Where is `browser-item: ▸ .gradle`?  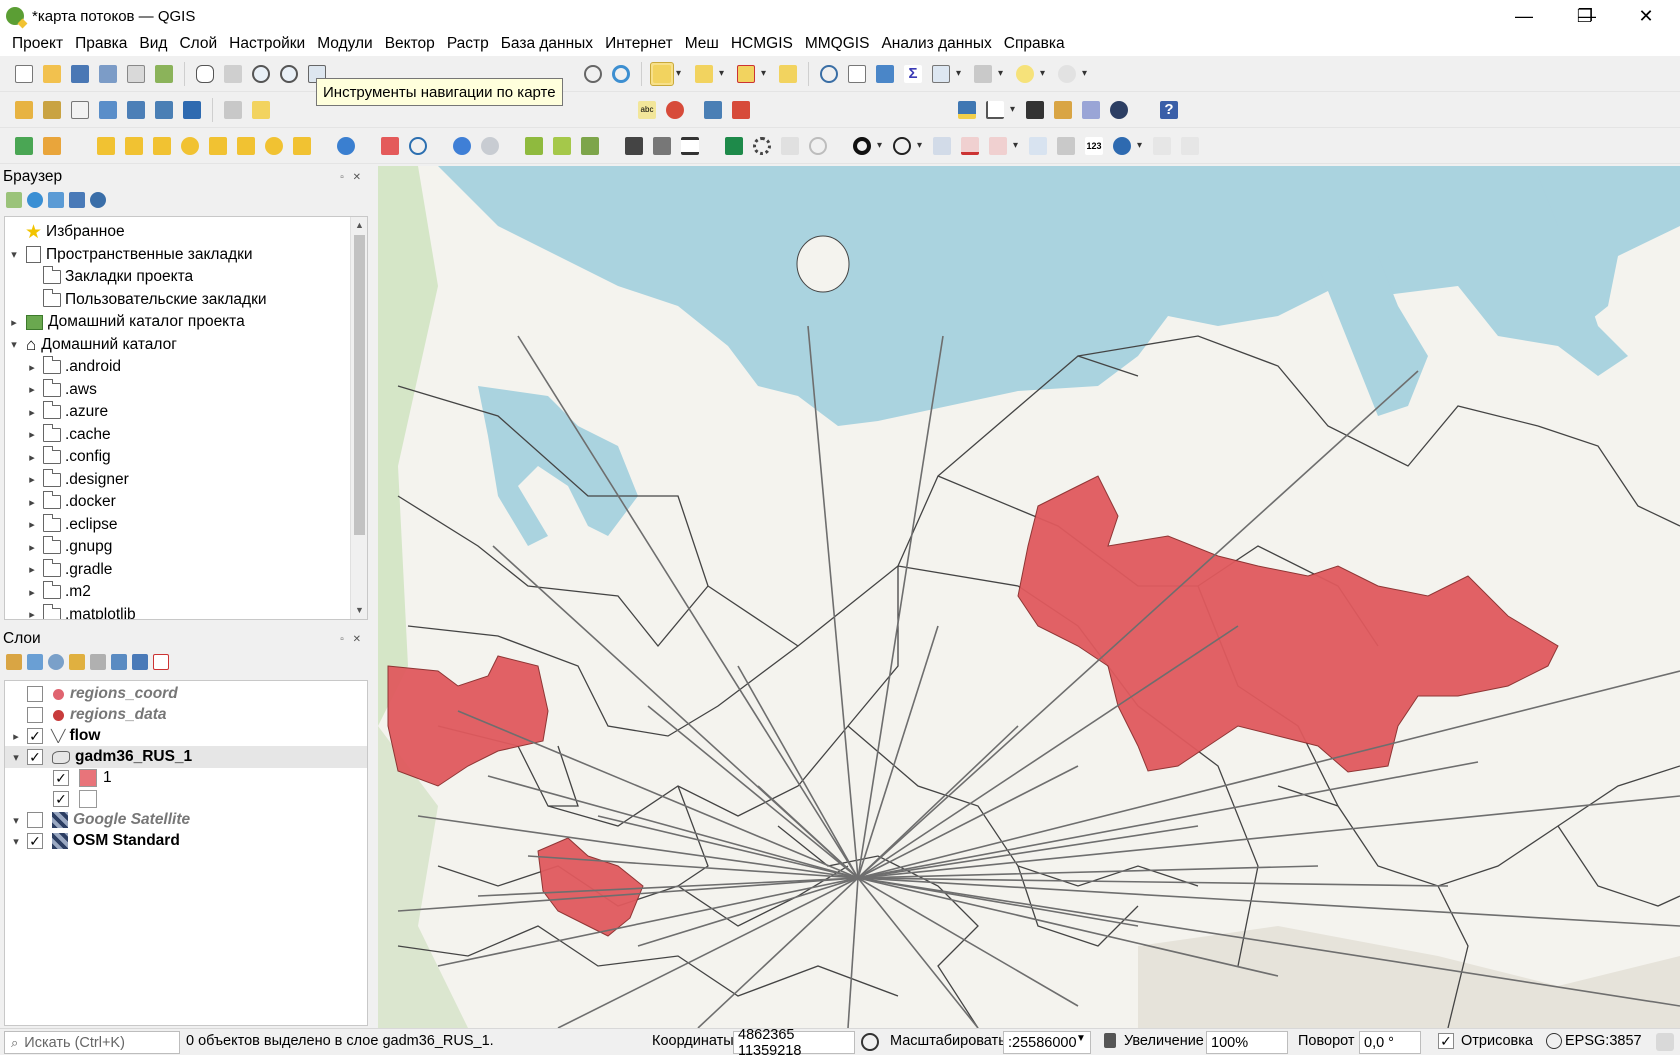 browser-item: ▸ .gradle is located at coordinates (68, 569).